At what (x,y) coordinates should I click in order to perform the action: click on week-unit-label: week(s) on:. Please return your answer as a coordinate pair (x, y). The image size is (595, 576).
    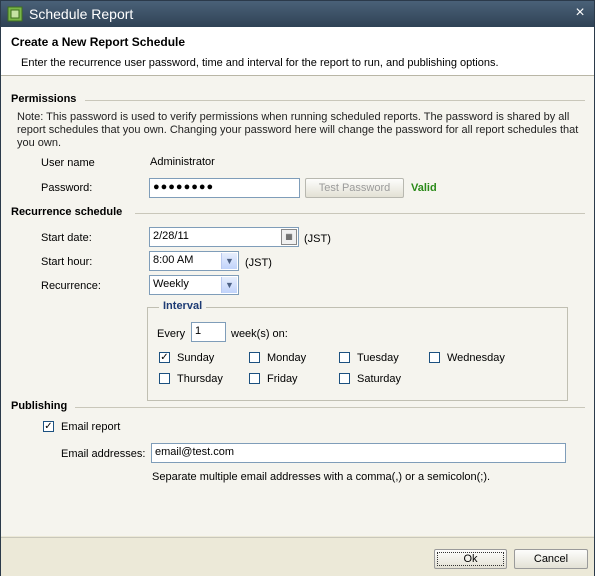
    Looking at the image, I should click on (259, 334).